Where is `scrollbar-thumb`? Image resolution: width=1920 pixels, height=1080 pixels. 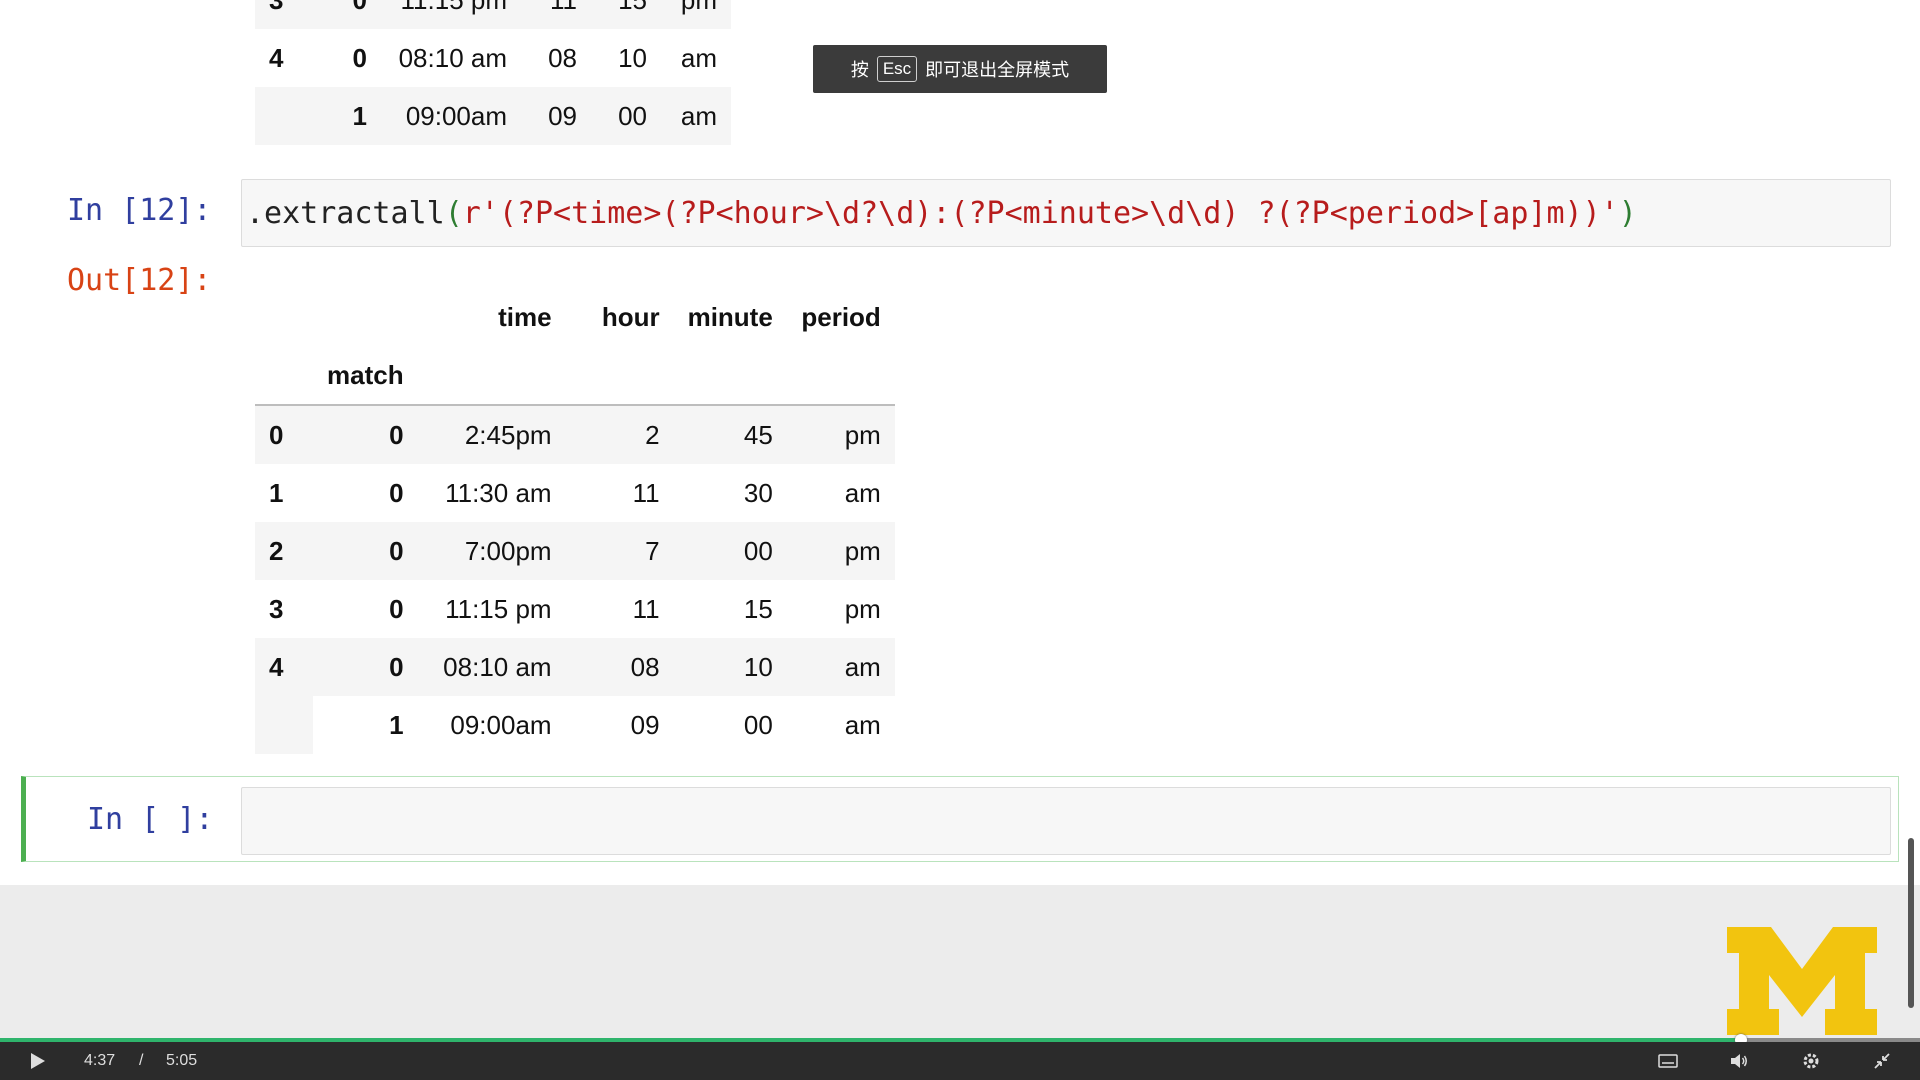 scrollbar-thumb is located at coordinates (1911, 923).